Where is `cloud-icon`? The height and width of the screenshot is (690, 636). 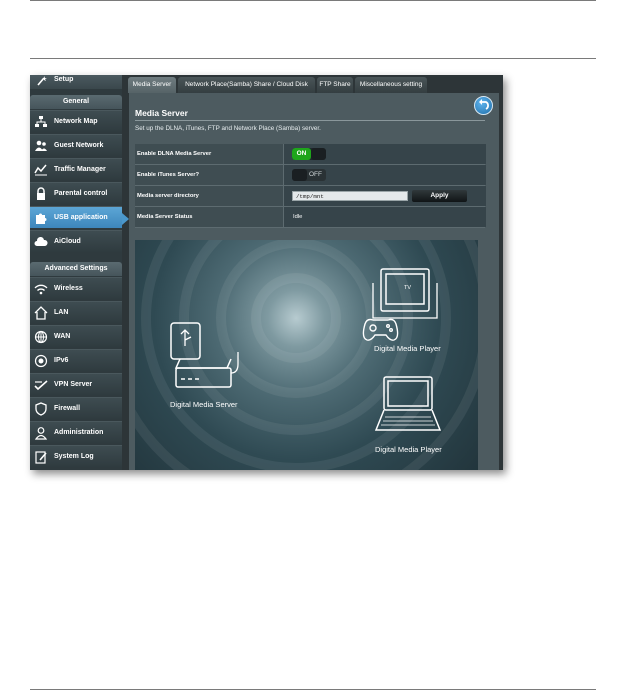 cloud-icon is located at coordinates (41, 241).